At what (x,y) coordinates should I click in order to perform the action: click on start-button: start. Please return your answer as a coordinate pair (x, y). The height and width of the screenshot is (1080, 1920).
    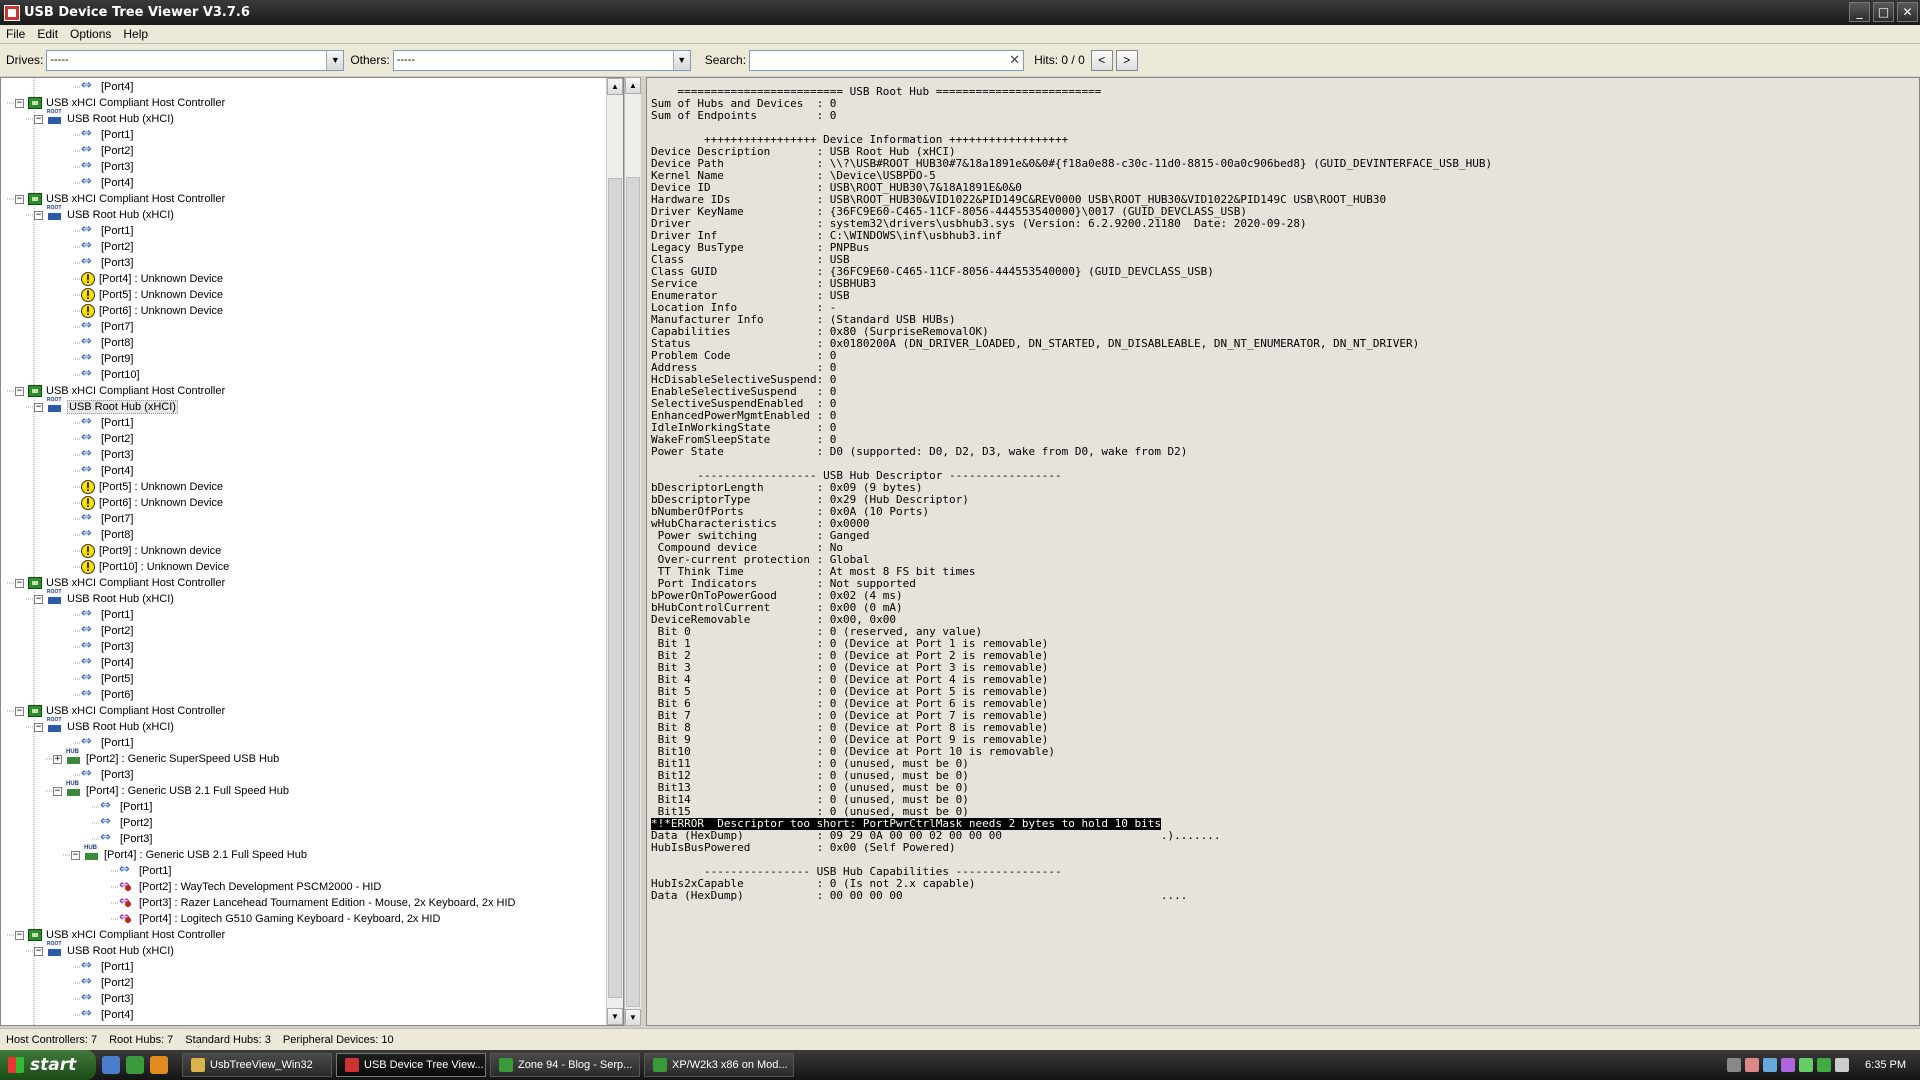
    Looking at the image, I should click on (48, 1065).